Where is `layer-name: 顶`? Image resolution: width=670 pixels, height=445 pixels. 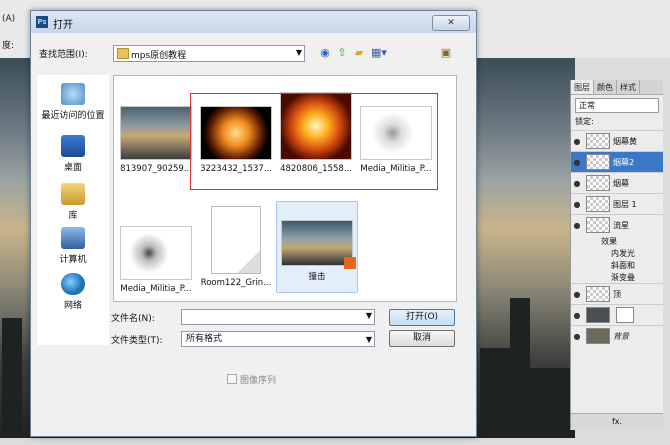
layer-name: 顶 is located at coordinates (617, 294).